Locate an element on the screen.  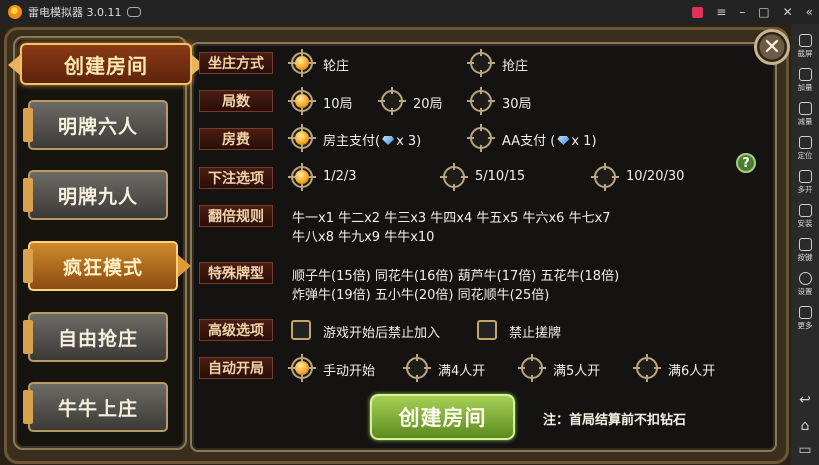
rounds-option-30: 30局 is located at coordinates (517, 104).